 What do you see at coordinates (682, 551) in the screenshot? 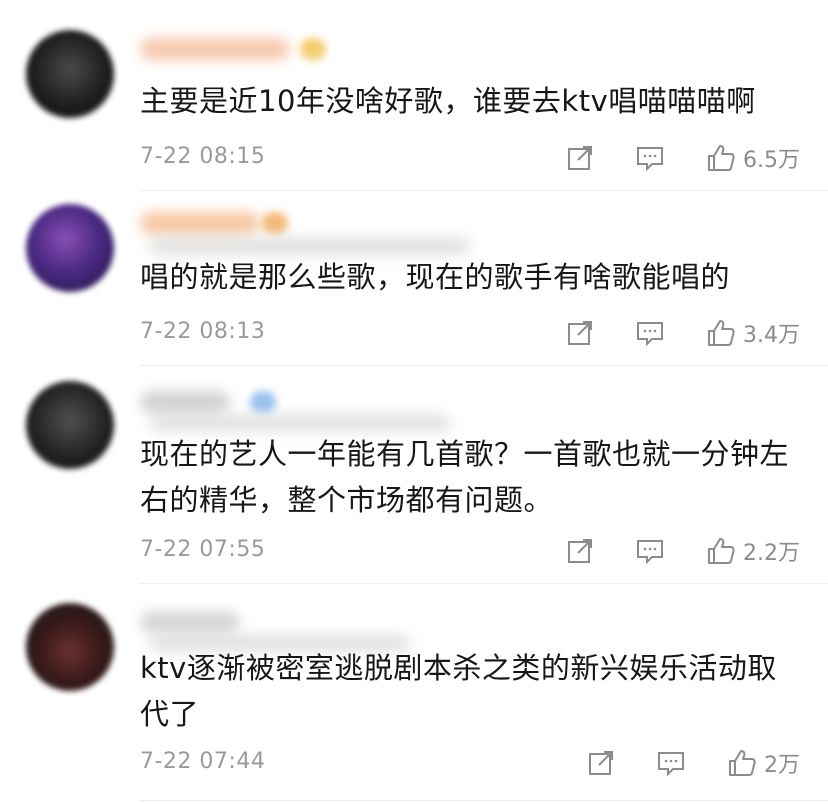
I see `comment-actions: 2.2万` at bounding box center [682, 551].